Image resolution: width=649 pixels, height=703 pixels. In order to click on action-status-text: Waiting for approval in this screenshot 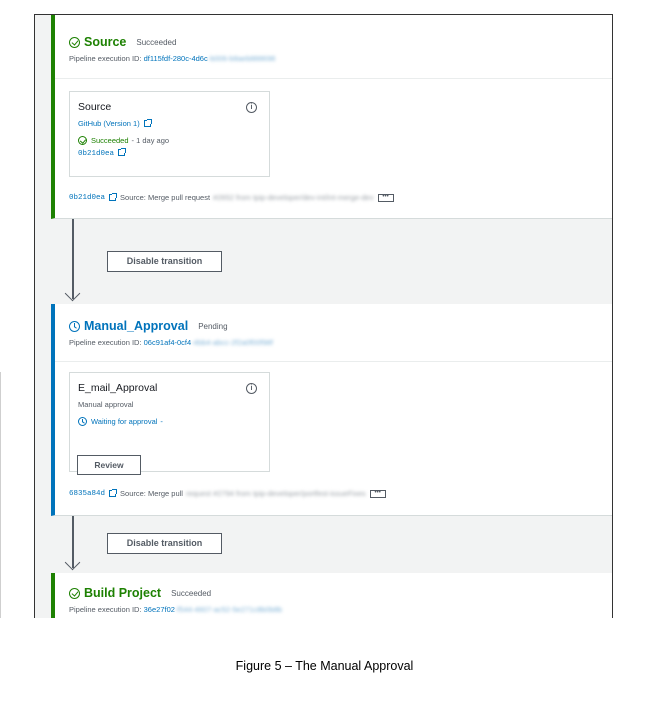, I will do `click(124, 421)`.